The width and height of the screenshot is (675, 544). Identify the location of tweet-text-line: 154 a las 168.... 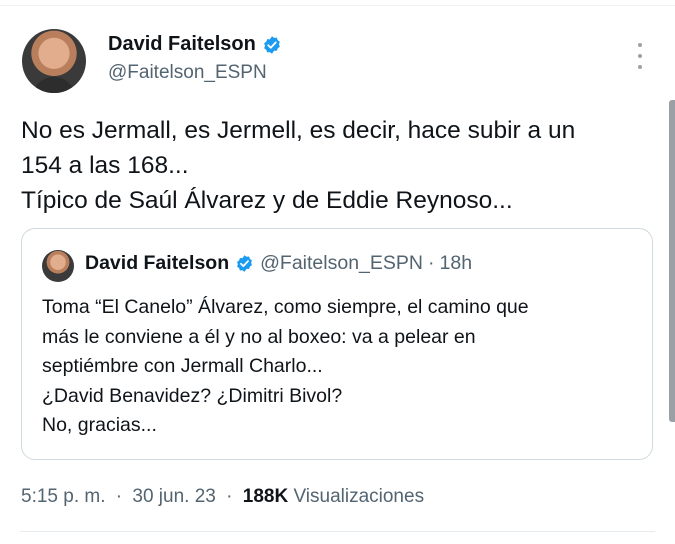
(105, 165).